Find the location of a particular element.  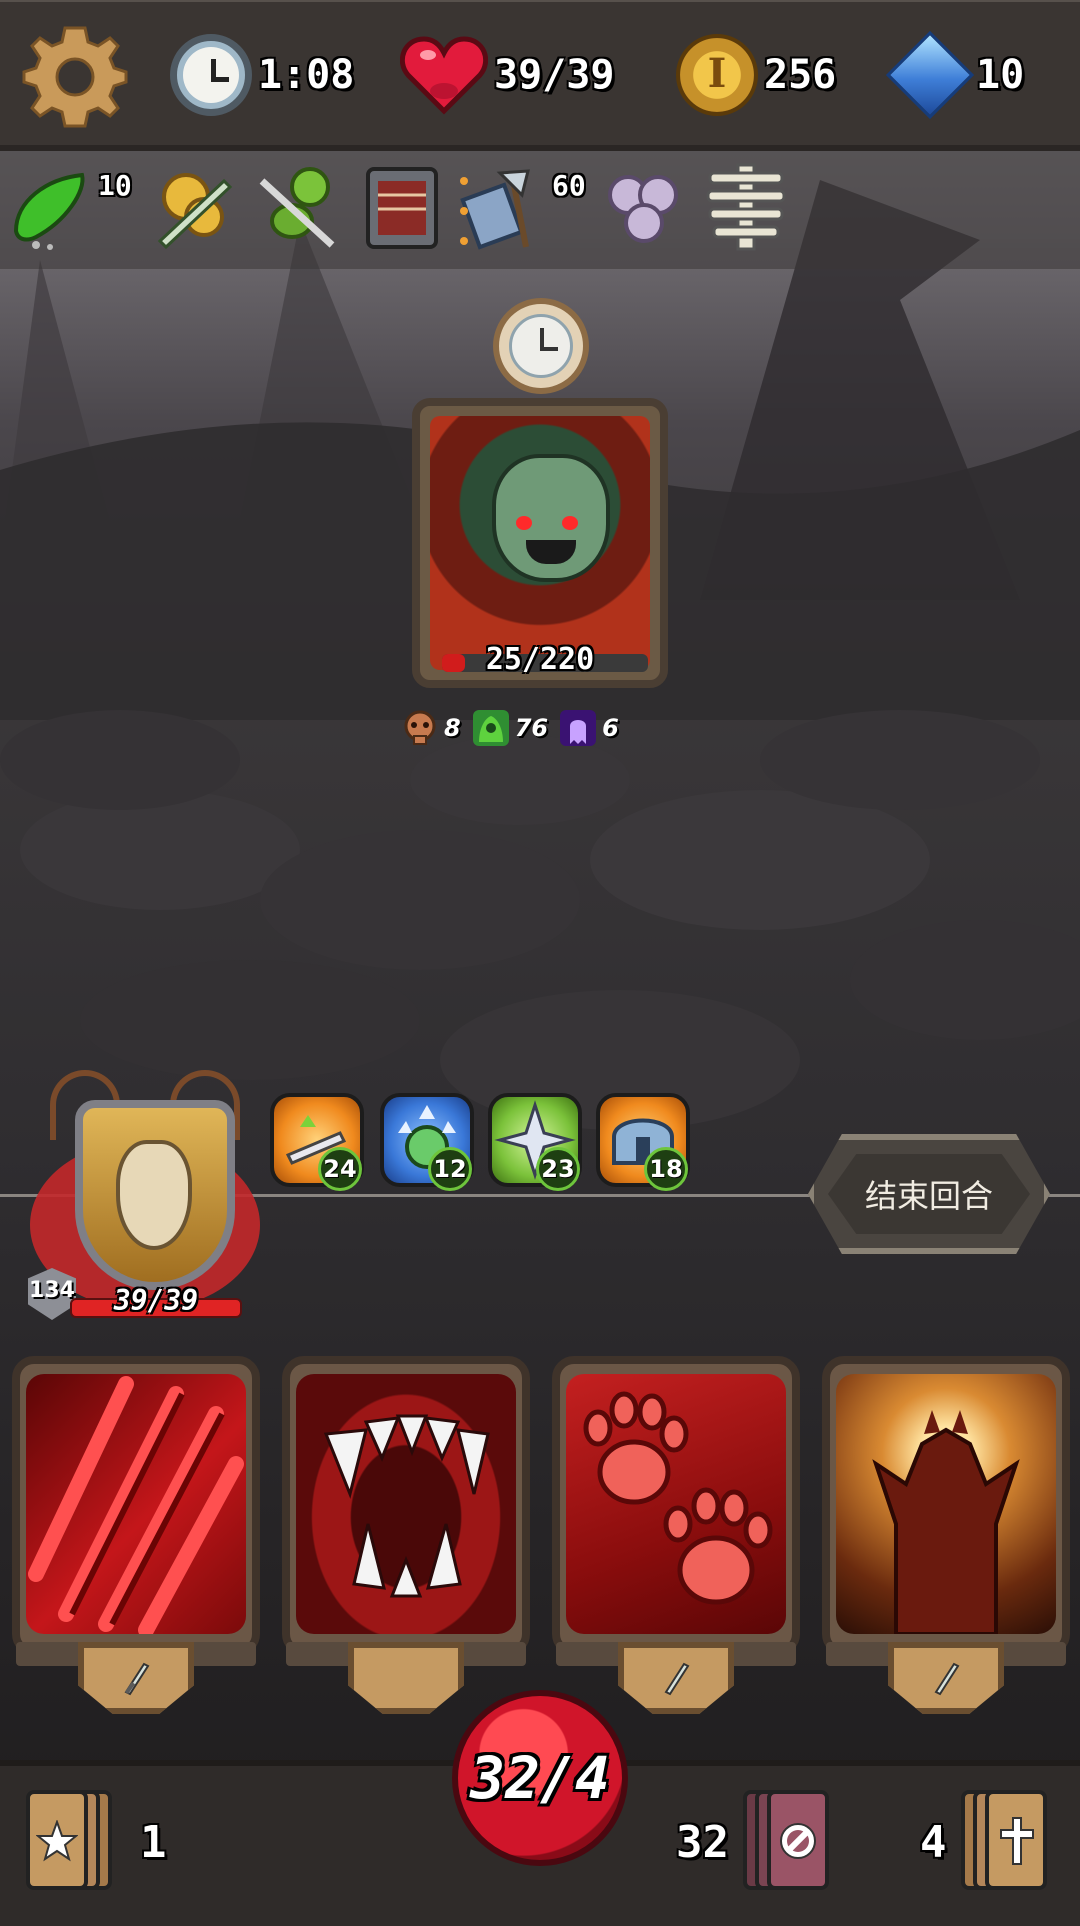

draw-pile: 1 is located at coordinates (96, 1842).